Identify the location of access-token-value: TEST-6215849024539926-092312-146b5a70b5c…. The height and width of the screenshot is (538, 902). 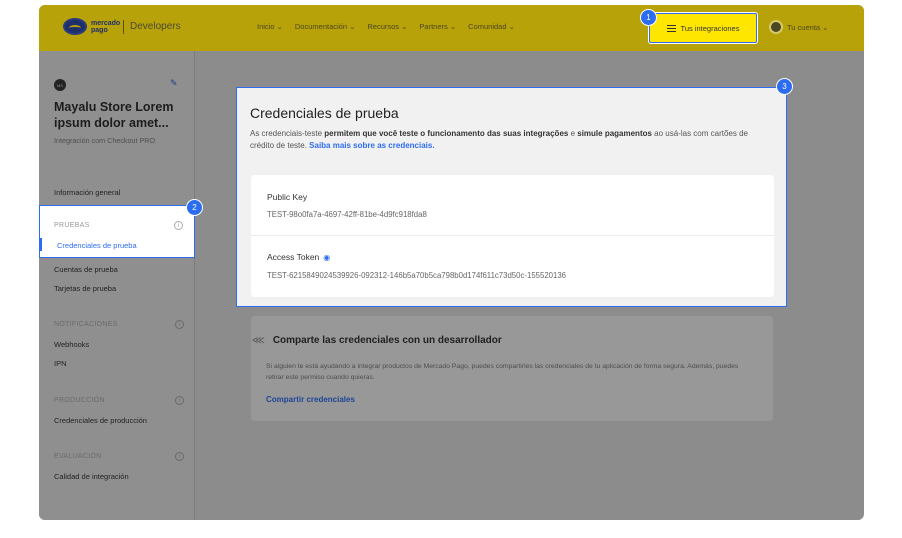
(416, 275).